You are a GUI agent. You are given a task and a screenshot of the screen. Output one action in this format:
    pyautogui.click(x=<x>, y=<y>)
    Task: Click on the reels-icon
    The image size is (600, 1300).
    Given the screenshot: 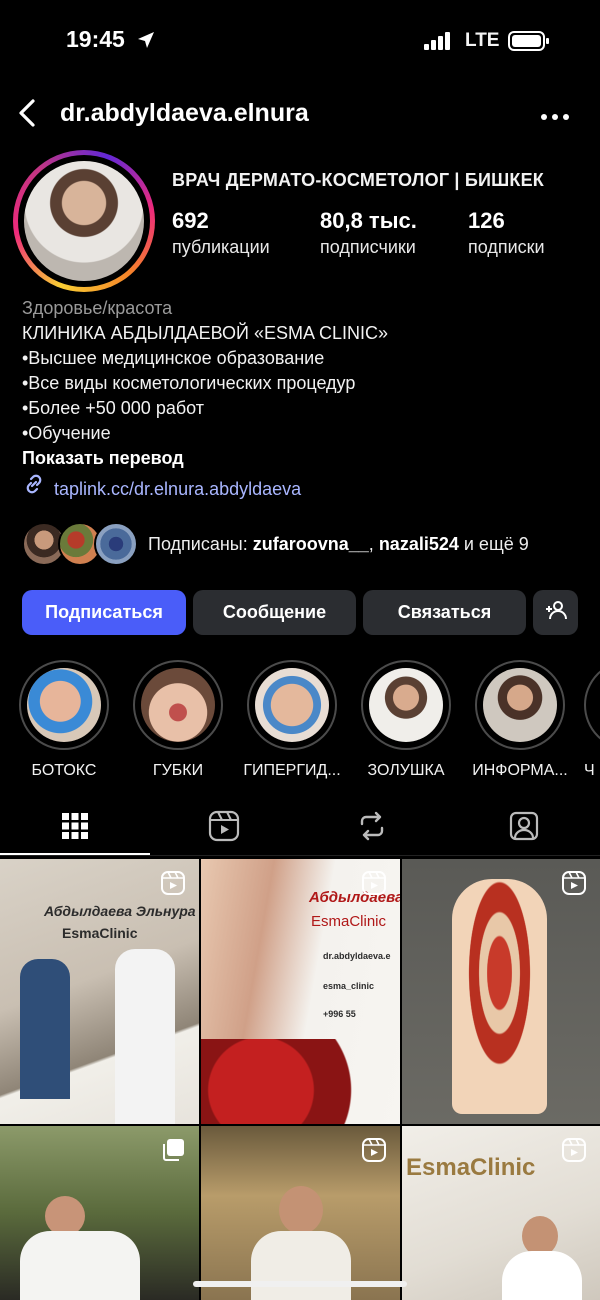 What is the action you would take?
    pyautogui.click(x=224, y=828)
    